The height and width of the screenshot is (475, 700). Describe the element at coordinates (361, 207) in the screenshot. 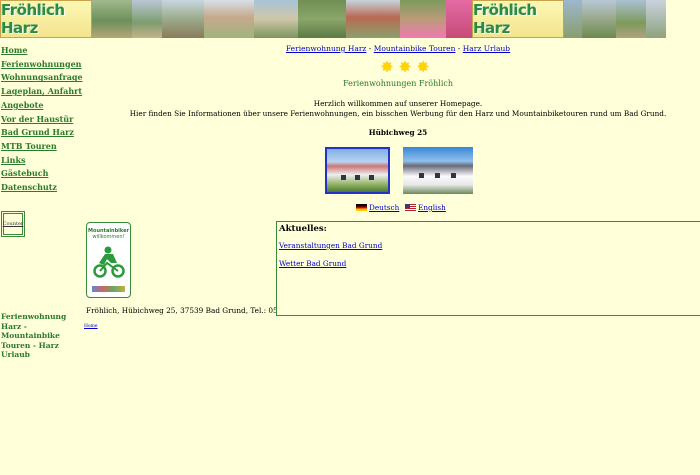

I see `german-flag-icon` at that location.